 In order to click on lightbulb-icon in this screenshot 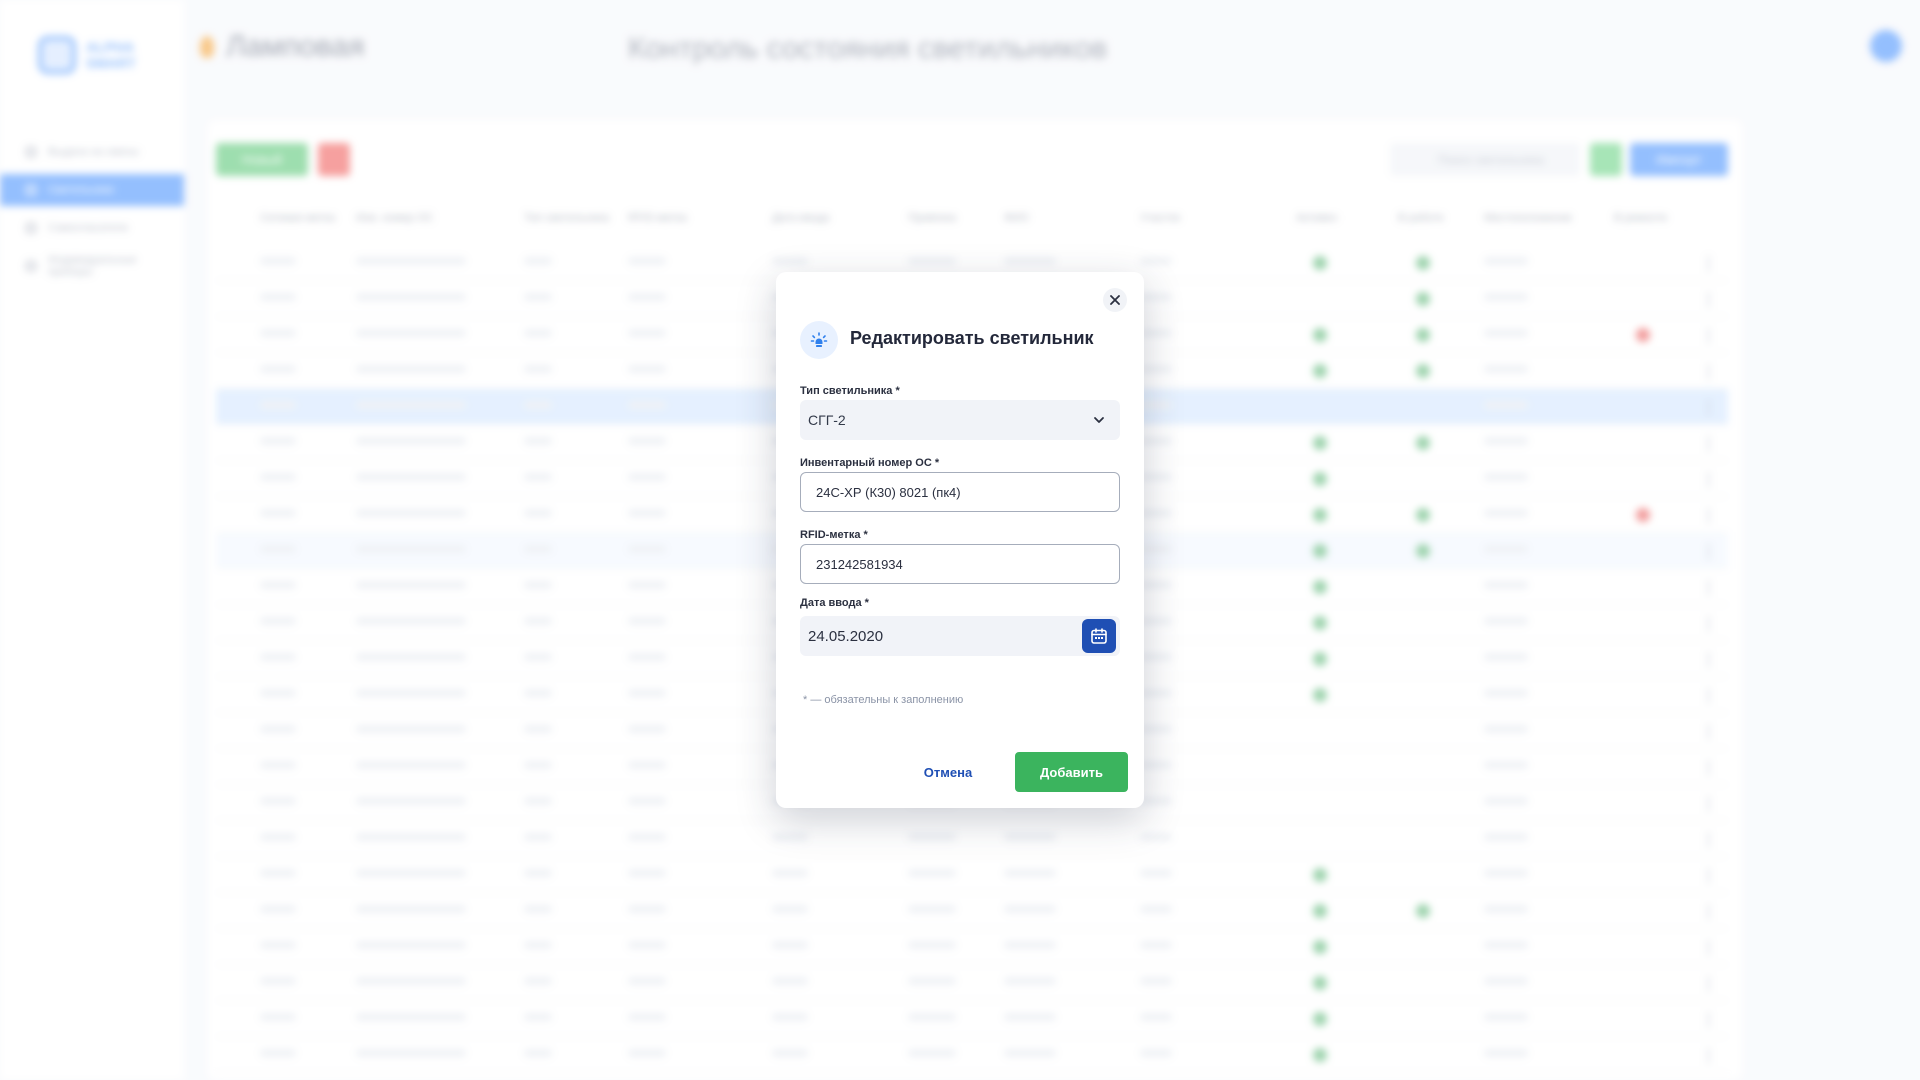, I will do `click(819, 339)`.